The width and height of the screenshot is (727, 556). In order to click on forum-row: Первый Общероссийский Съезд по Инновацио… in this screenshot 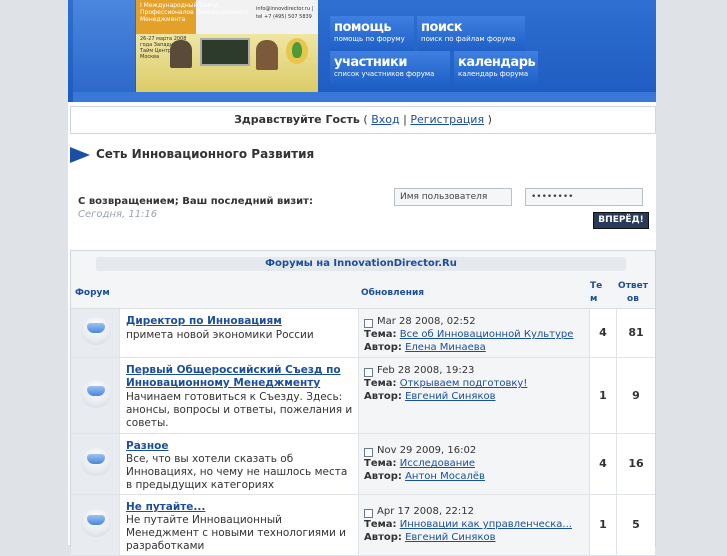, I will do `click(363, 396)`.